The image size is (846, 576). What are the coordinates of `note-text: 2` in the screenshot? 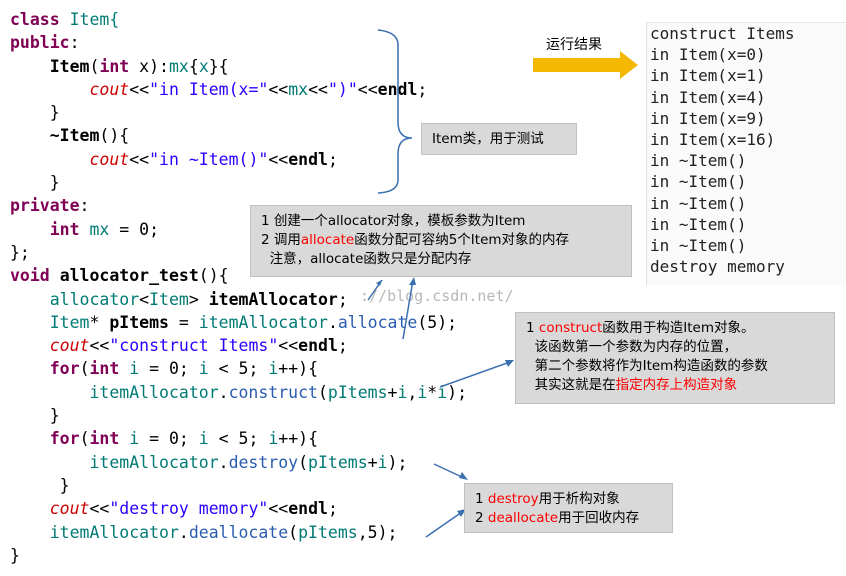 It's located at (481, 518).